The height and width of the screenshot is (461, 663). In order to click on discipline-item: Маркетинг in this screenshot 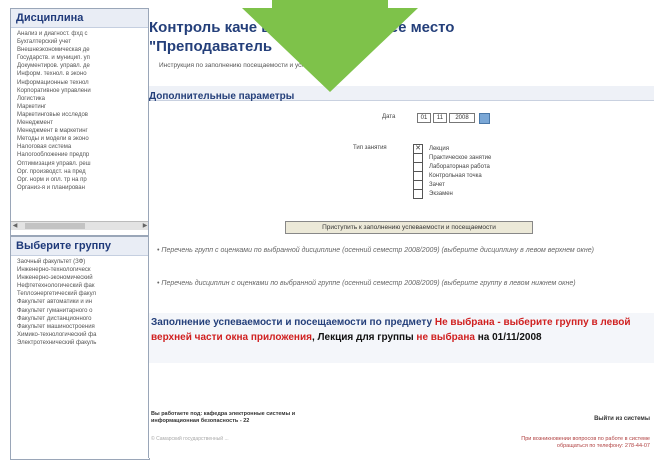, I will do `click(80, 107)`.